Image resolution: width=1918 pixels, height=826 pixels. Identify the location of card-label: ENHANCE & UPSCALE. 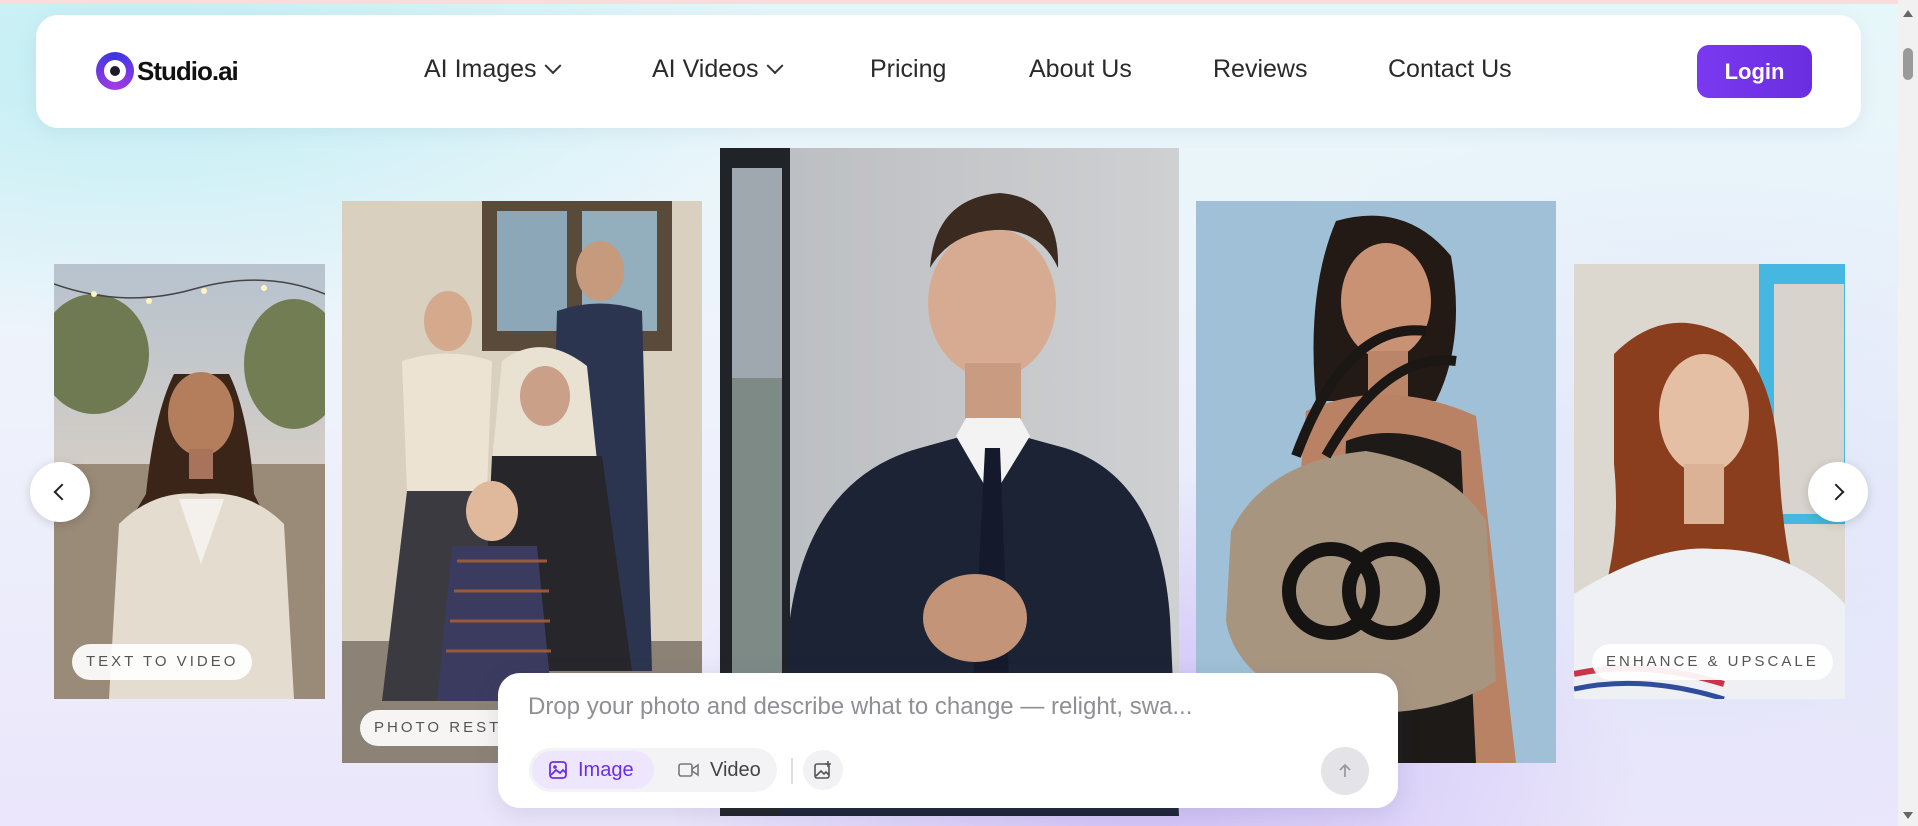
(1712, 662).